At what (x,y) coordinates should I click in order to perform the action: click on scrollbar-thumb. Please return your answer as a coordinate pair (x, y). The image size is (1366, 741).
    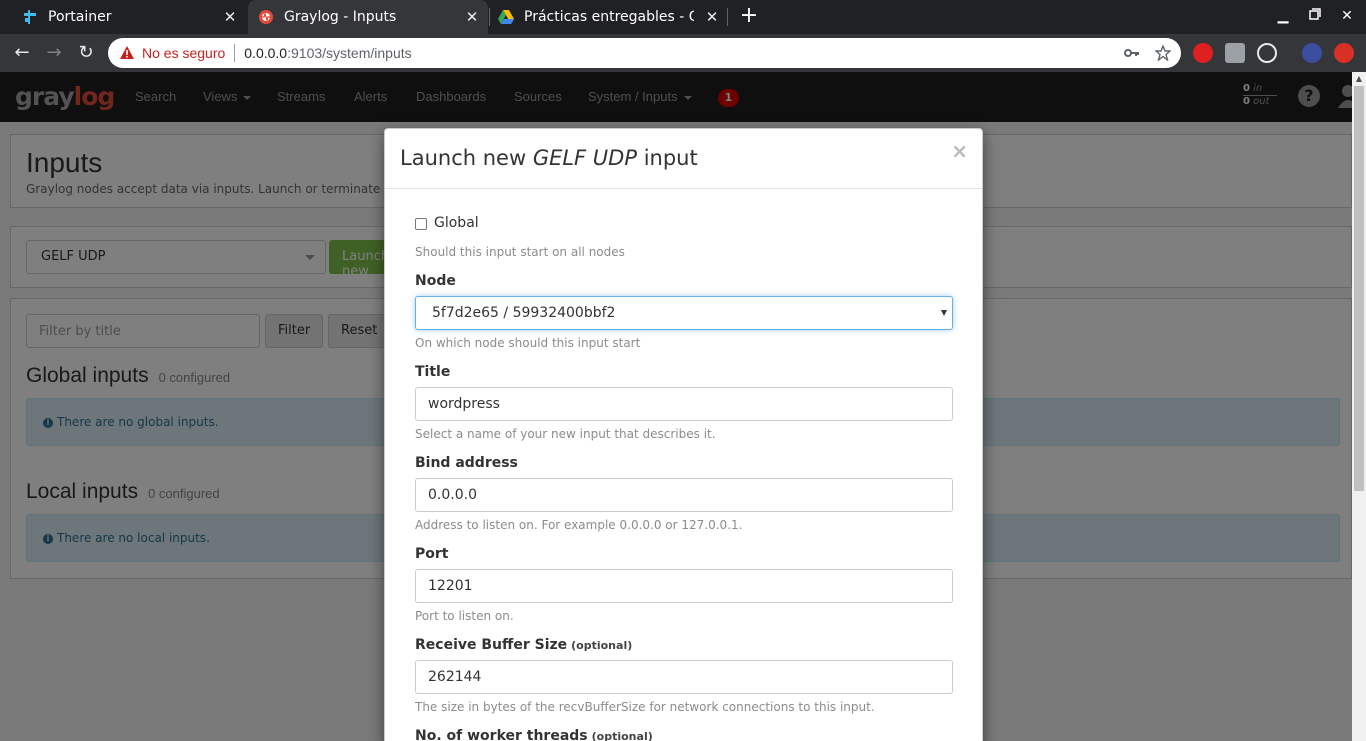
    Looking at the image, I should click on (1359, 288).